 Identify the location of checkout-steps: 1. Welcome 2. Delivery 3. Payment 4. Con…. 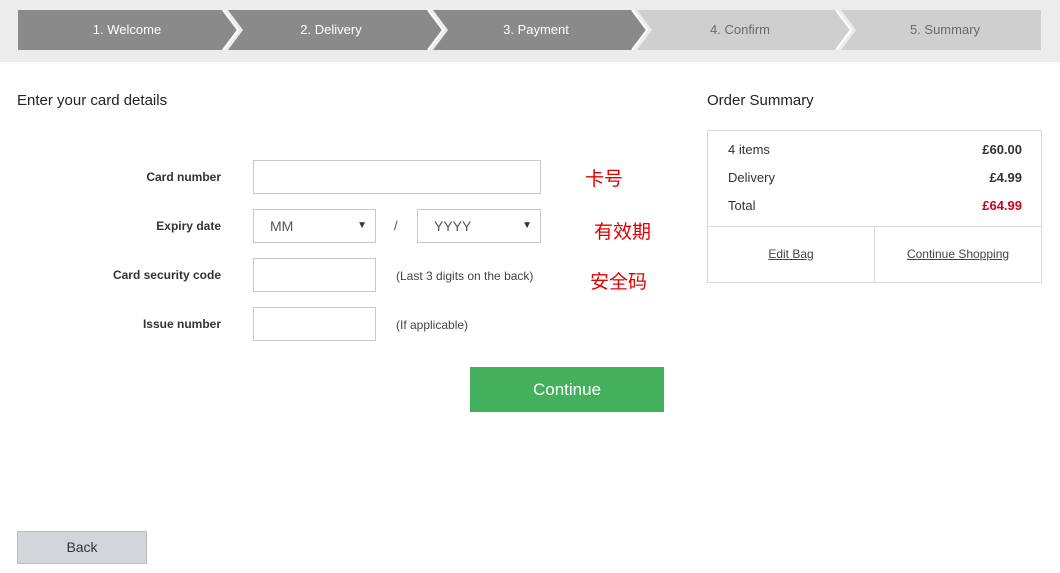
(529, 30).